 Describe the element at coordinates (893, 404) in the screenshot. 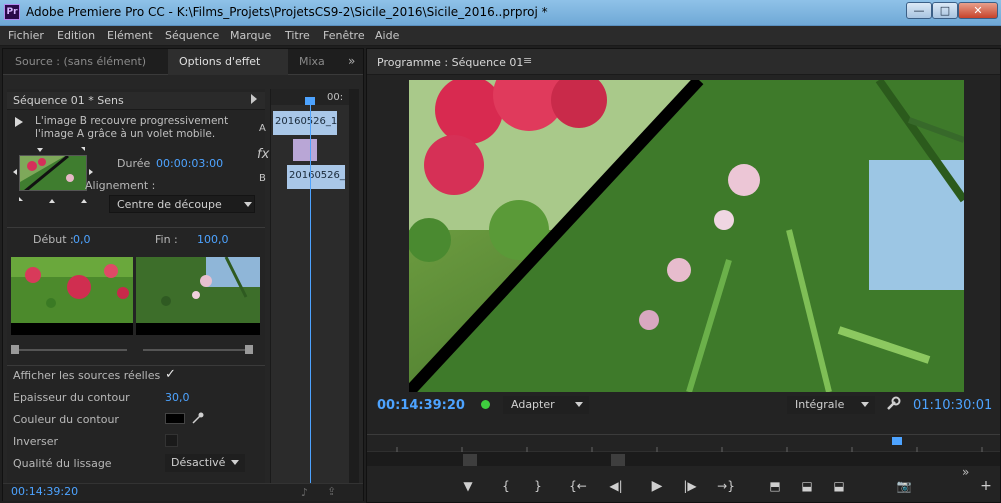

I see `wrench-icon` at that location.